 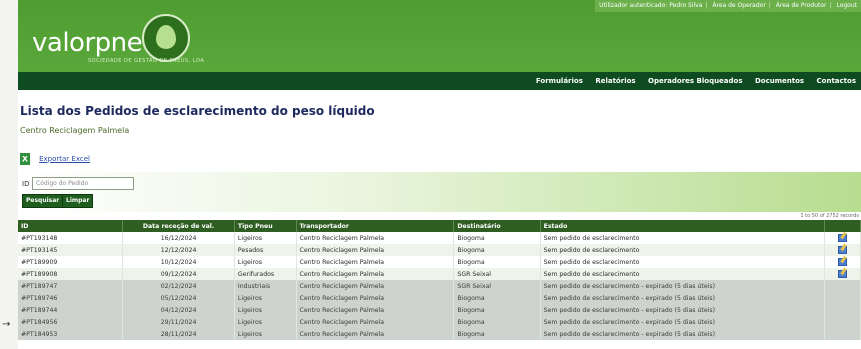 What do you see at coordinates (375, 226) in the screenshot?
I see `col-carrier: Transportador` at bounding box center [375, 226].